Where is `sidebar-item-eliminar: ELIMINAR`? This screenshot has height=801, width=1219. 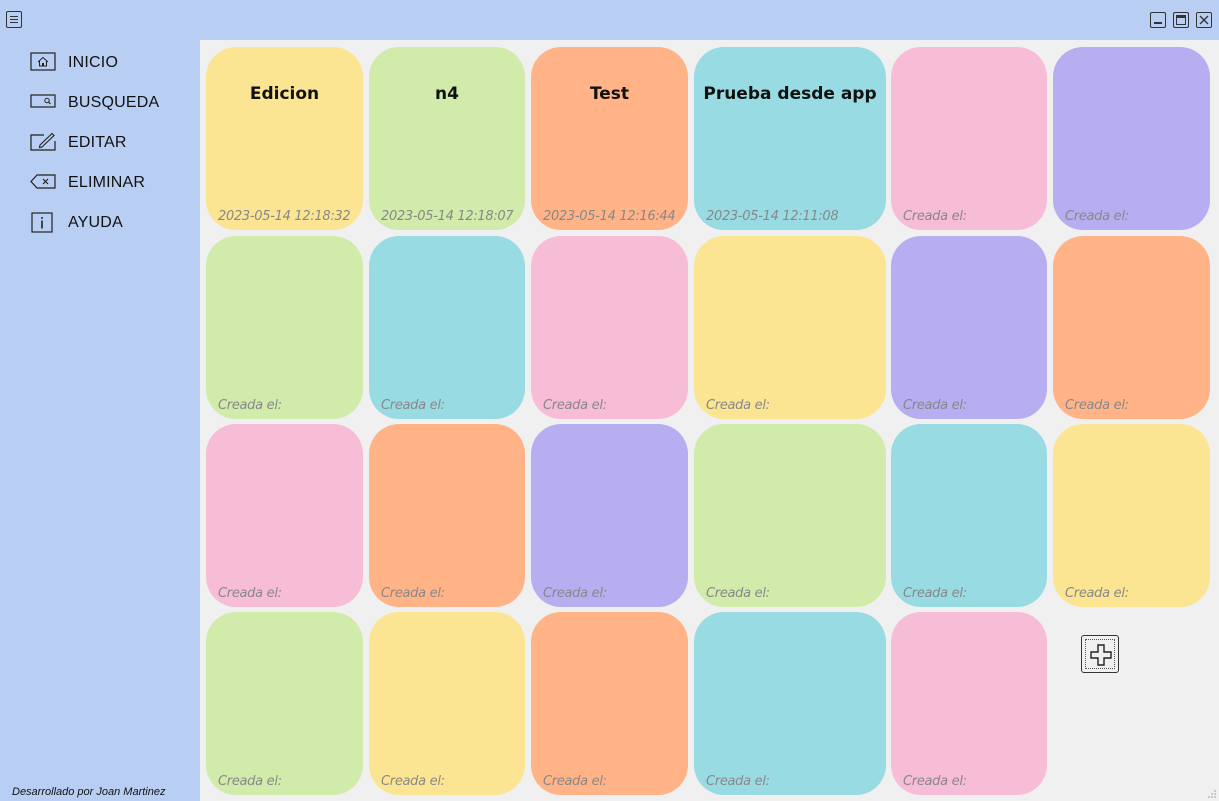 sidebar-item-eliminar: ELIMINAR is located at coordinates (112, 187).